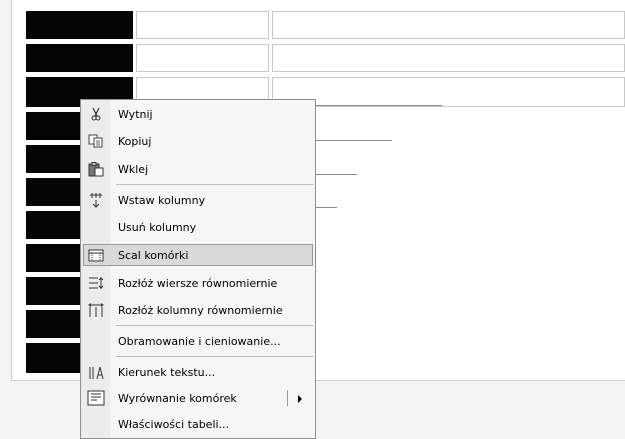  What do you see at coordinates (157, 227) in the screenshot?
I see `menu-item-label: Usuń kolumny` at bounding box center [157, 227].